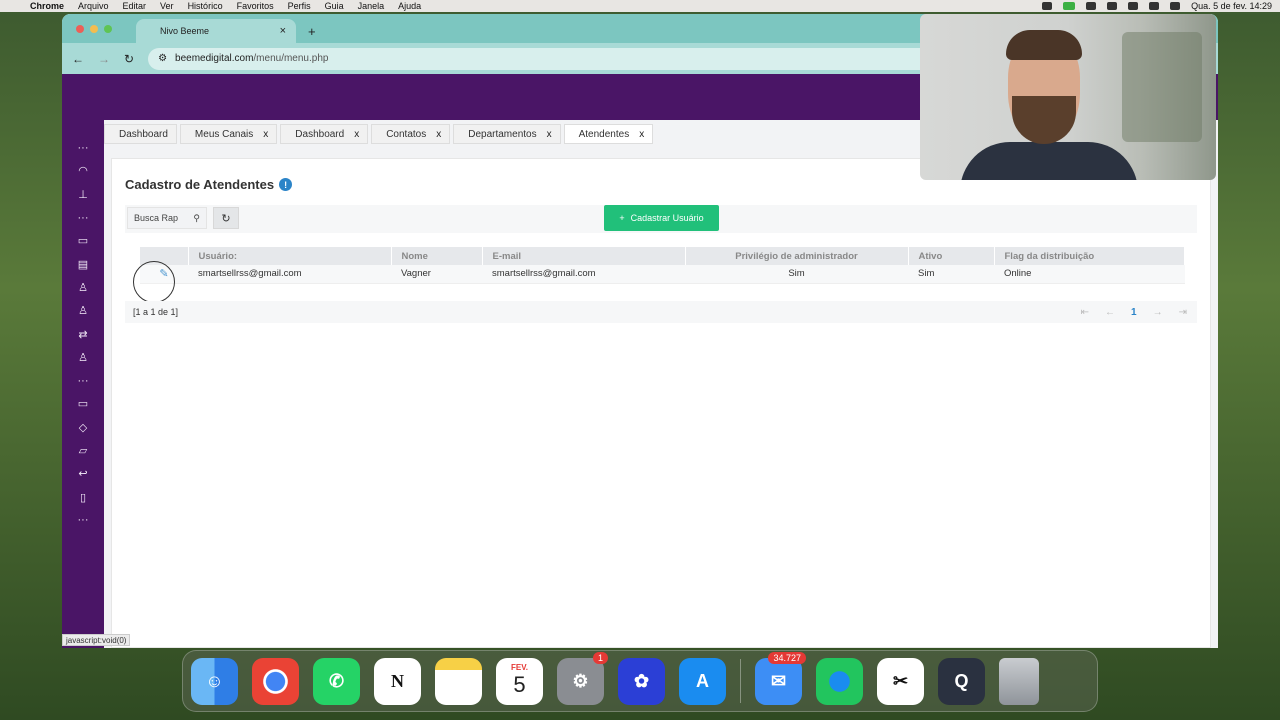 The height and width of the screenshot is (720, 1280). What do you see at coordinates (83, 357) in the screenshot?
I see `user-group-icon: ♙` at bounding box center [83, 357].